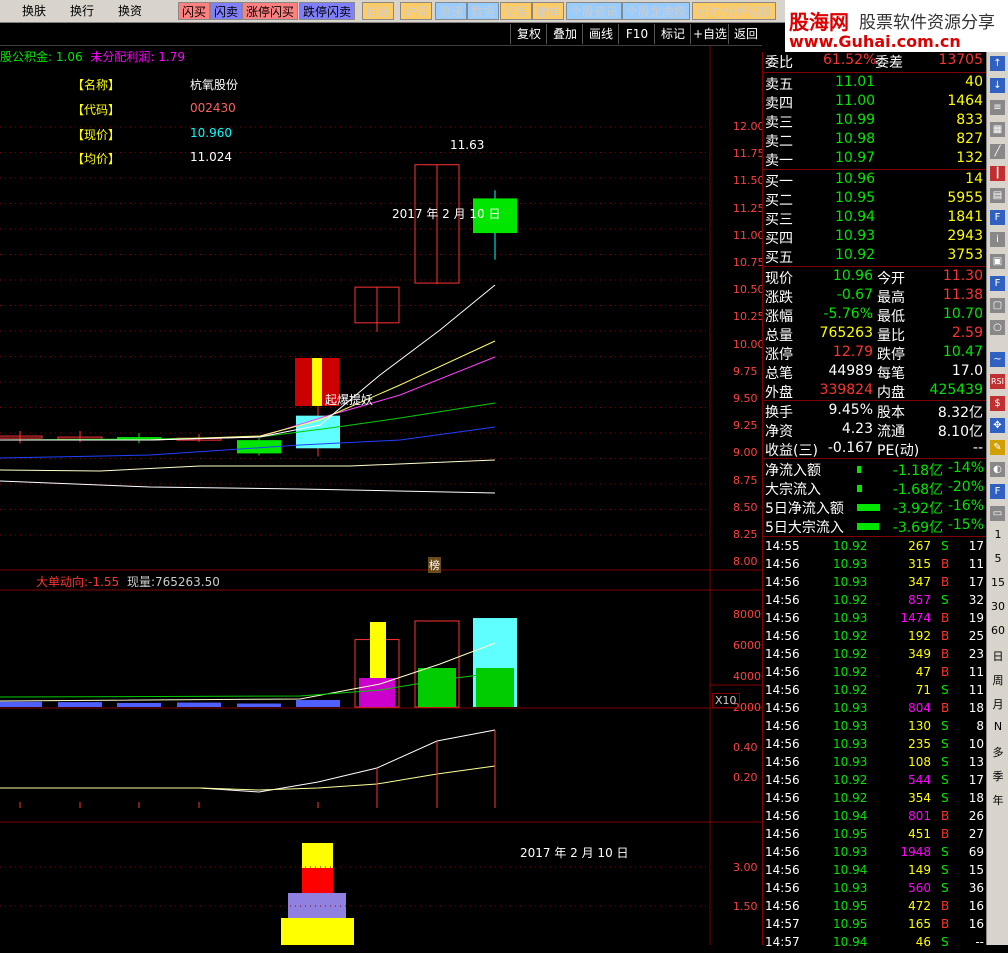  What do you see at coordinates (875, 140) in the screenshot?
I see `ask-row: 卖二 10.98 827` at bounding box center [875, 140].